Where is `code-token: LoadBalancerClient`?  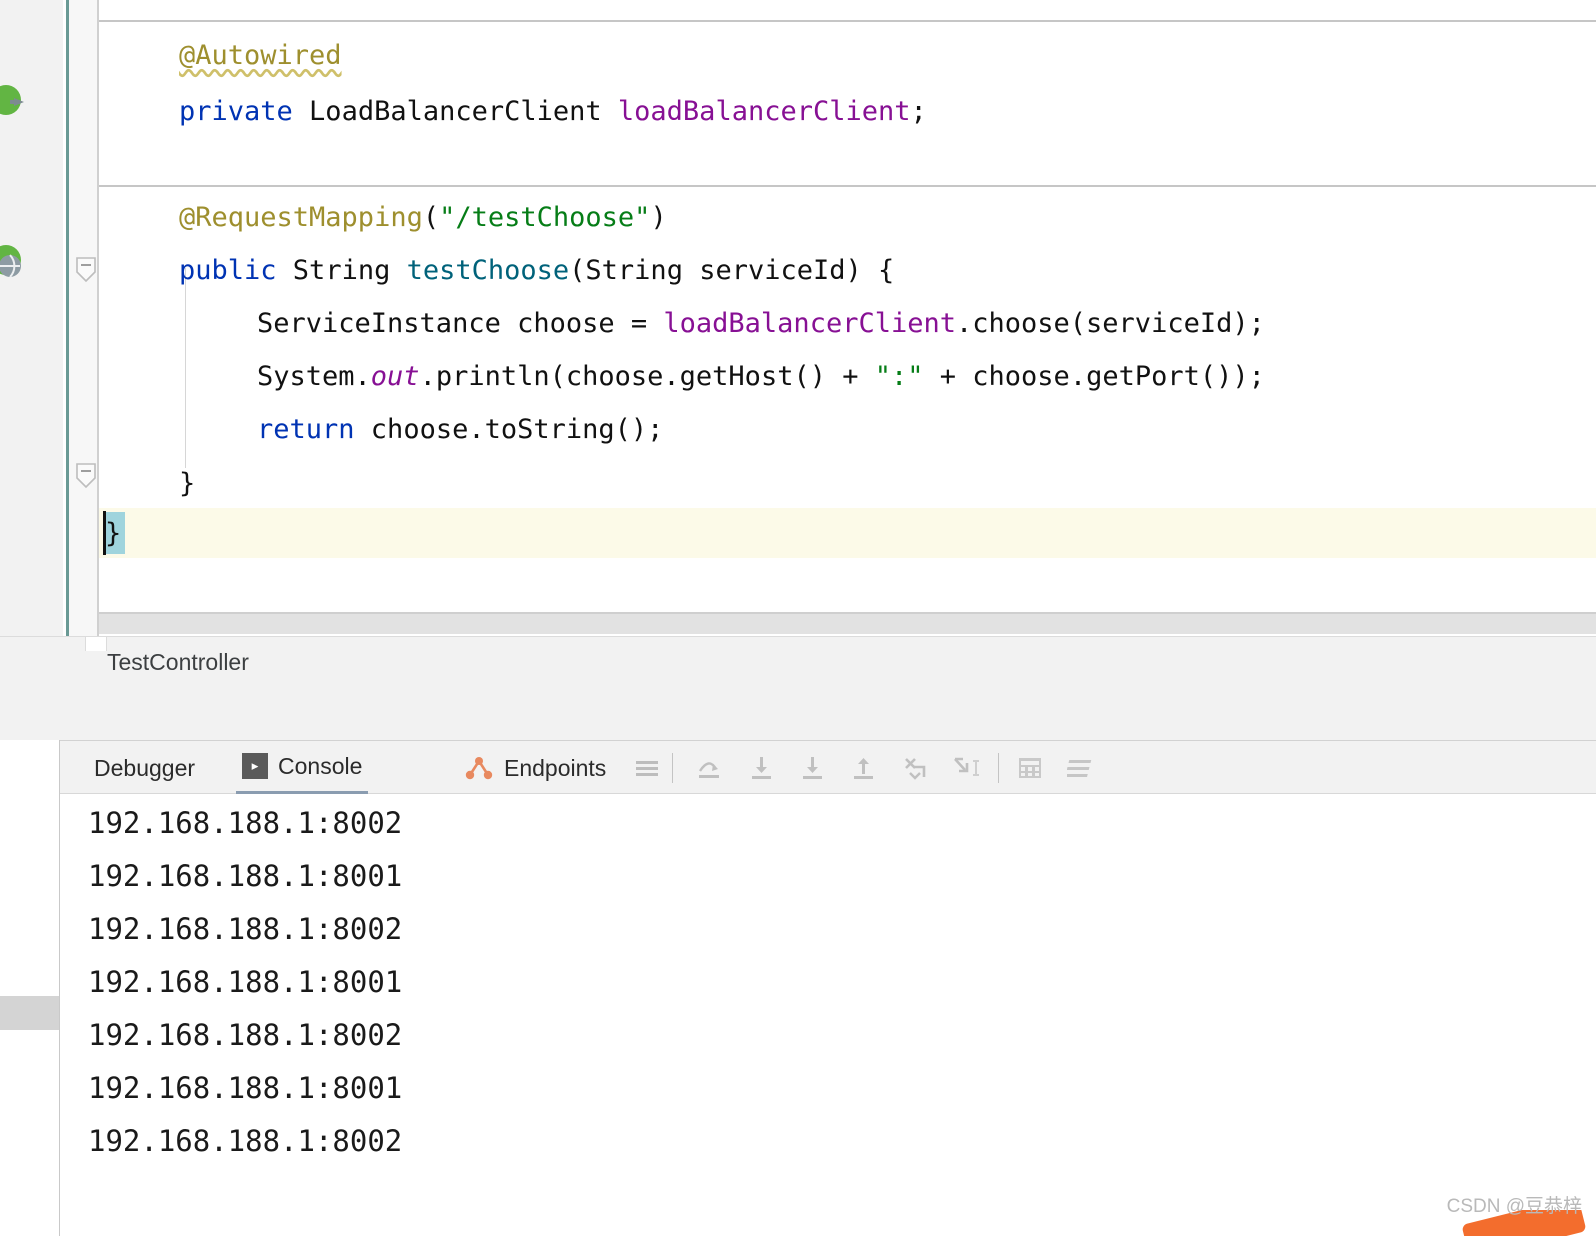 code-token: LoadBalancerClient is located at coordinates (455, 111).